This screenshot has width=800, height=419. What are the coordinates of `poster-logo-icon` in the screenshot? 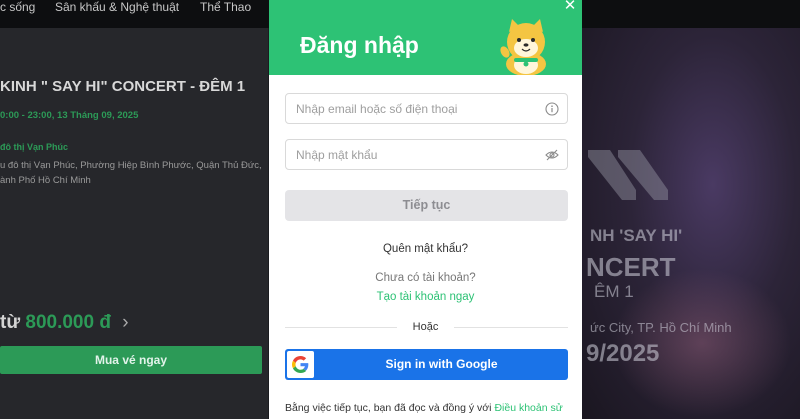 It's located at (628, 175).